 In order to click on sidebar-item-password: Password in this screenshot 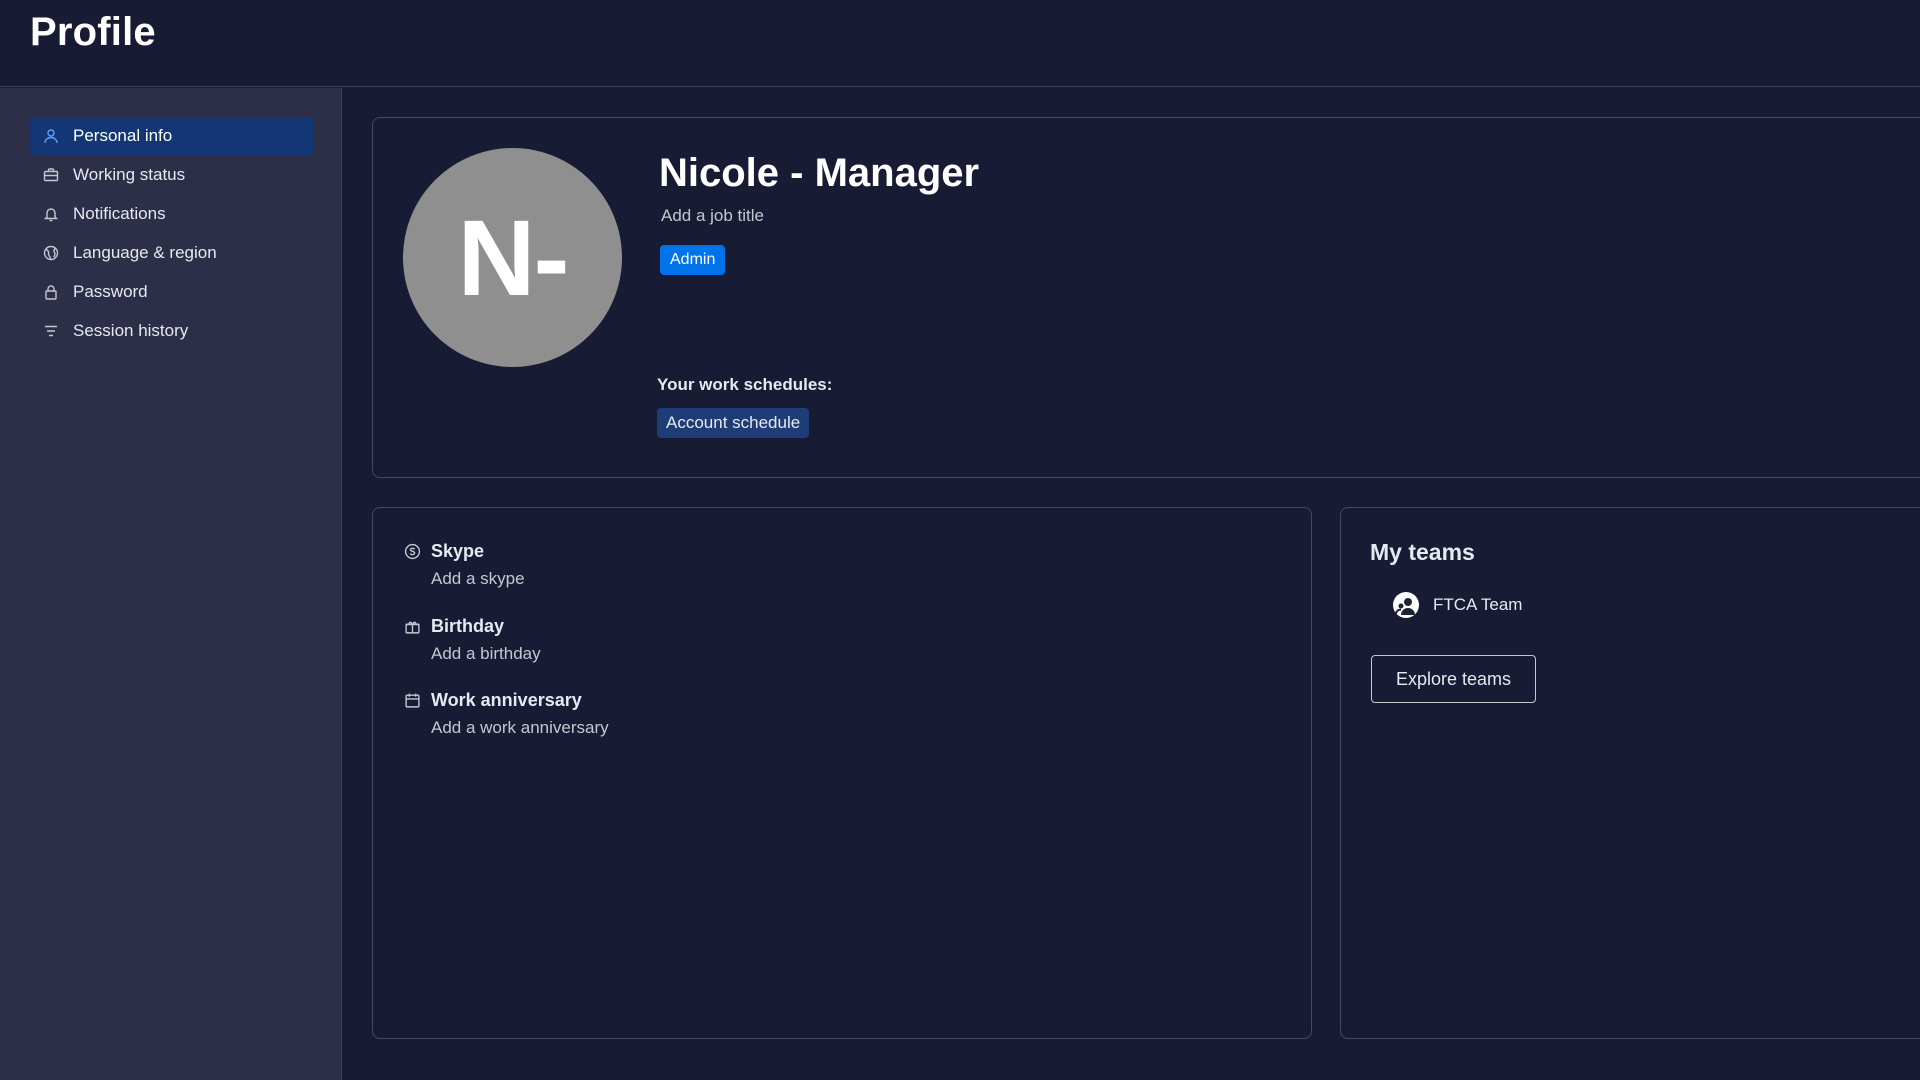, I will do `click(171, 292)`.